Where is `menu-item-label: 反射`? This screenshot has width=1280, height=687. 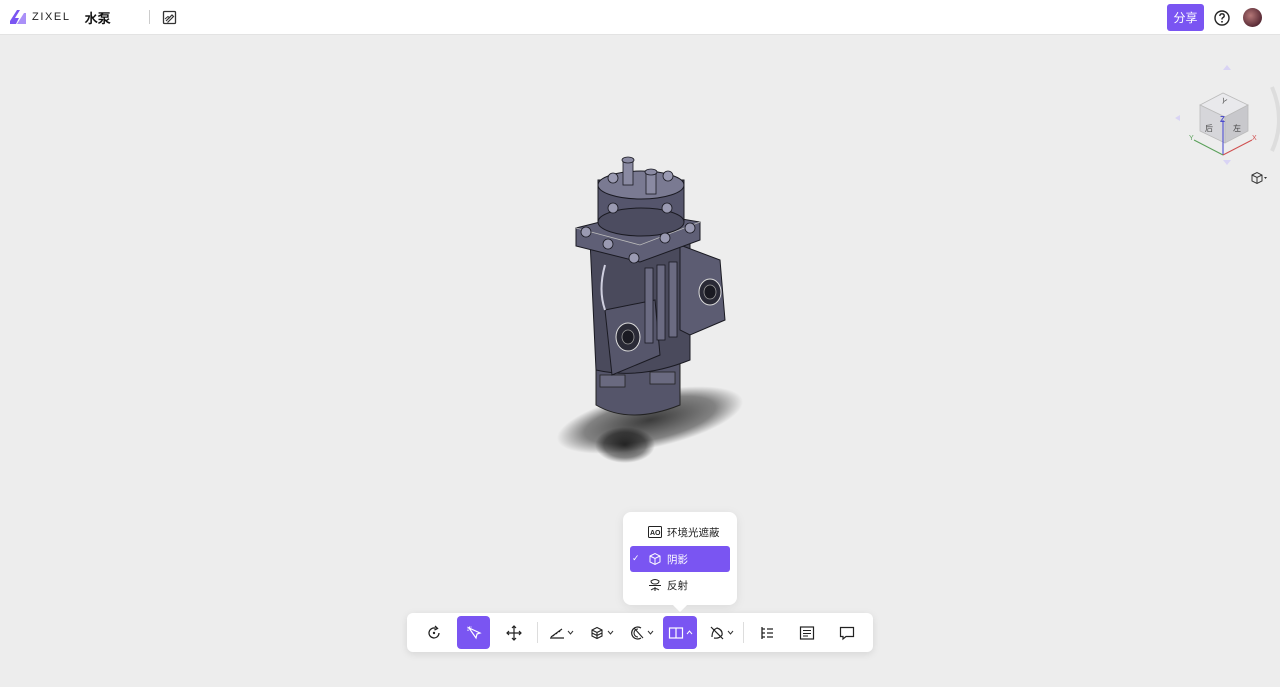
menu-item-label: 反射 is located at coordinates (677, 585).